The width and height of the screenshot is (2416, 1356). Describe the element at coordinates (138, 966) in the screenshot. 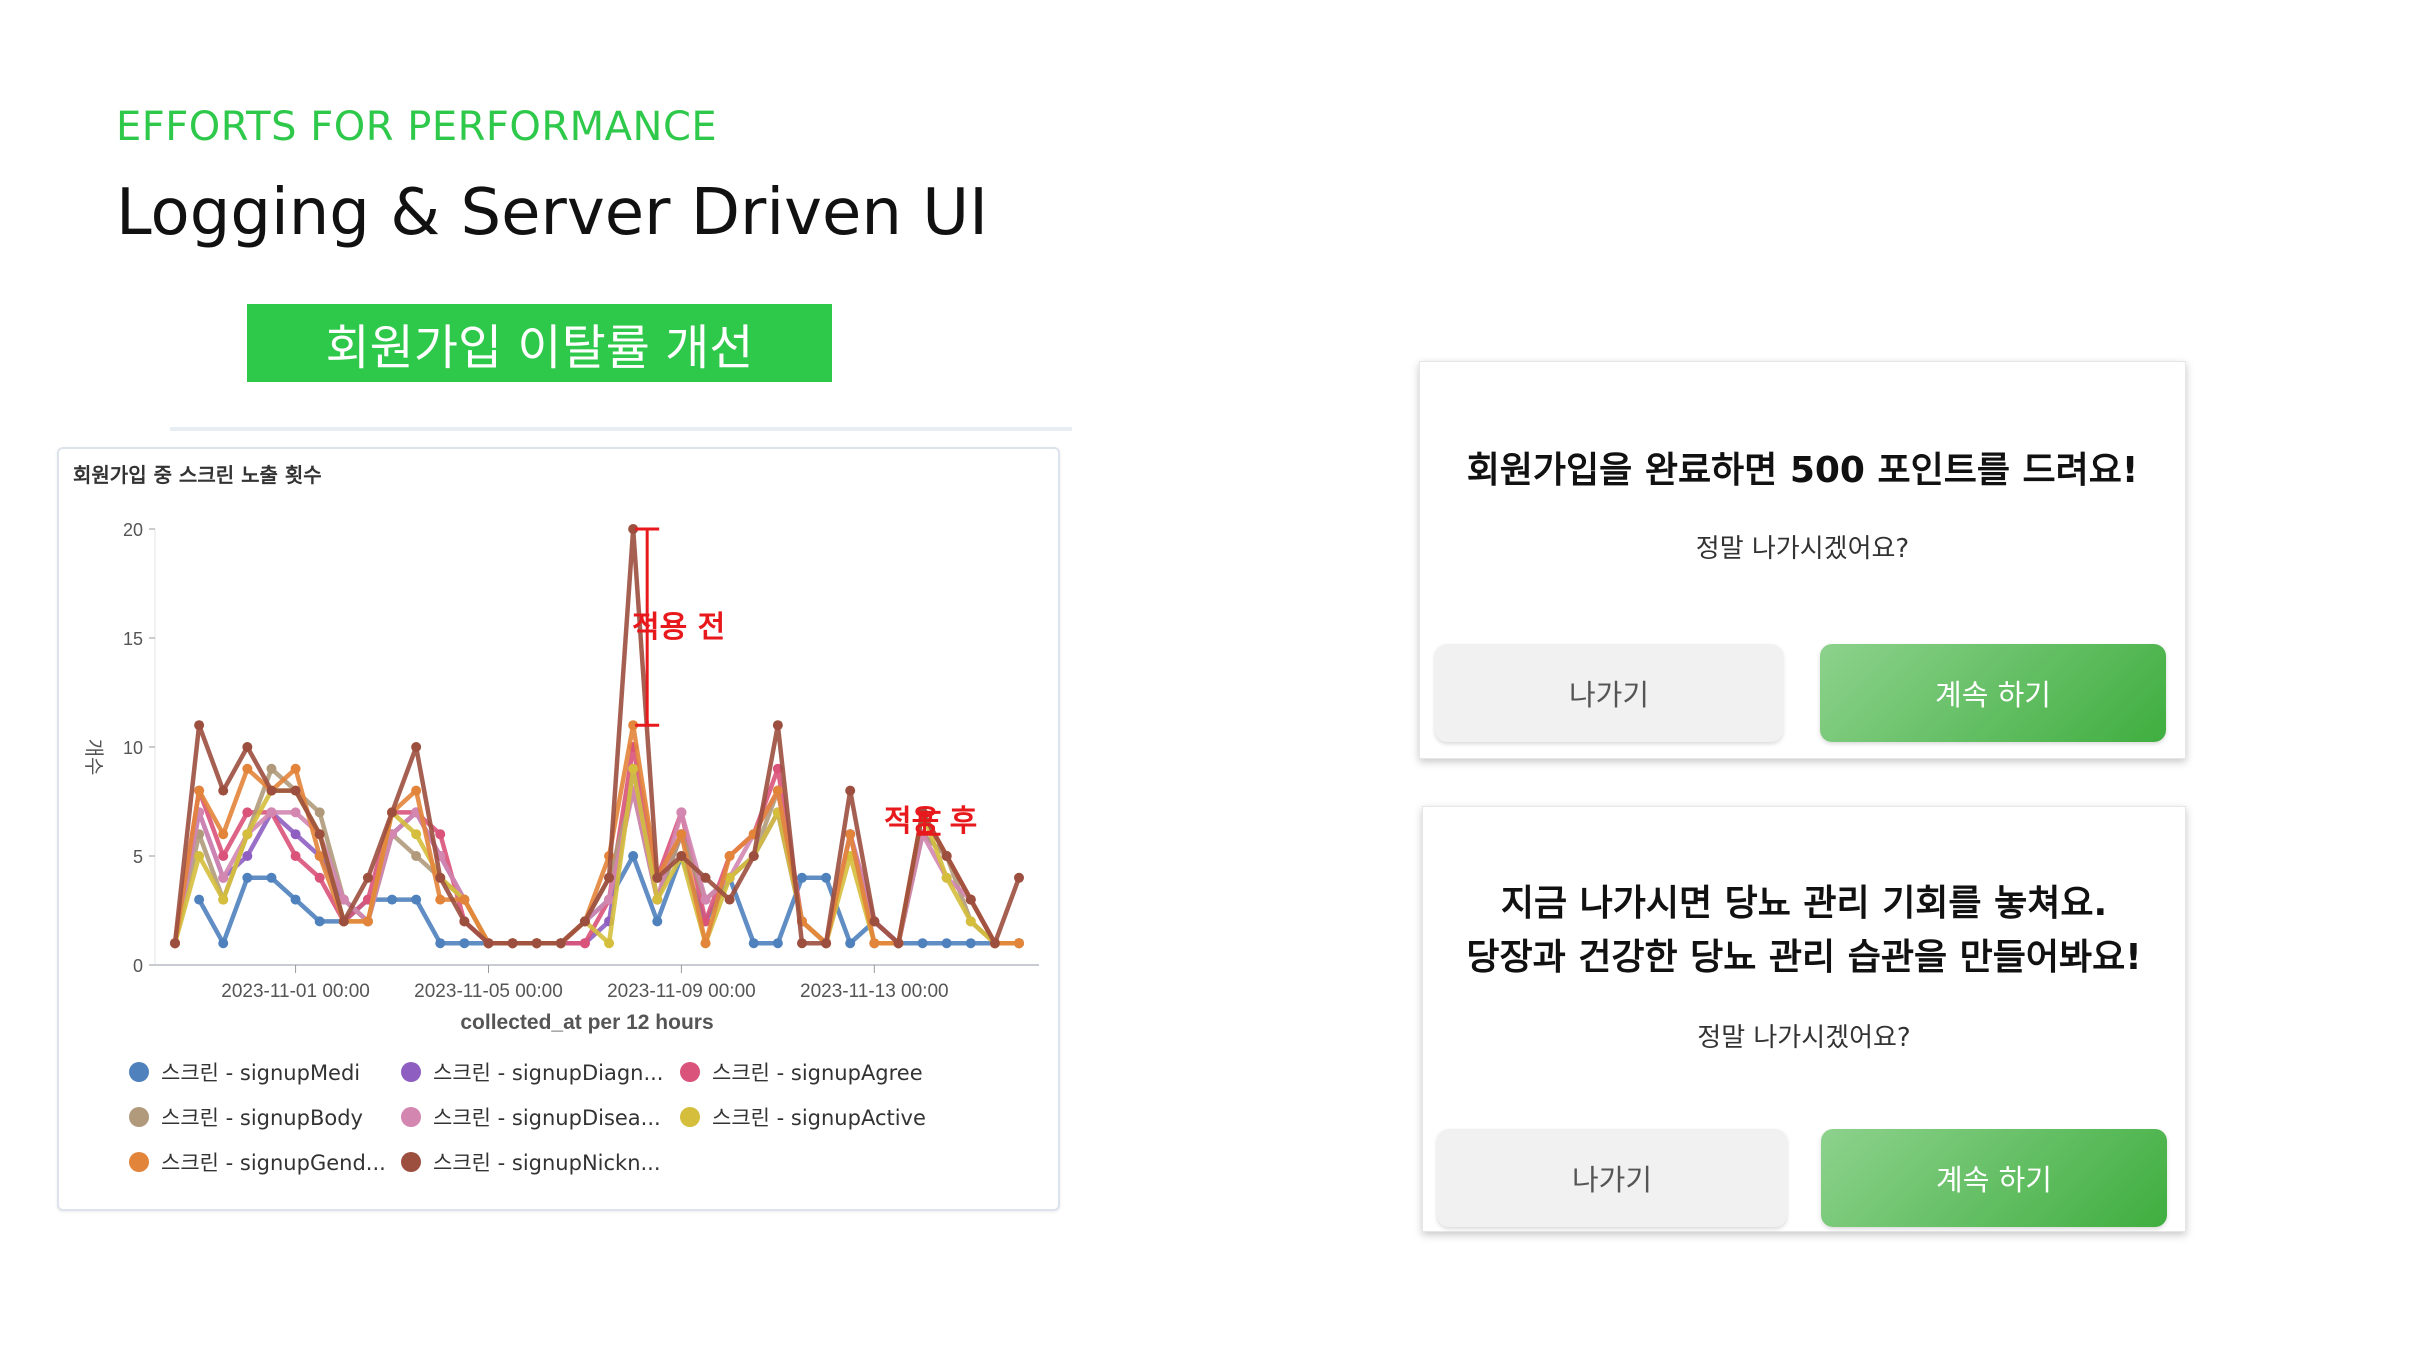

I see `y-tick-label: 0` at that location.